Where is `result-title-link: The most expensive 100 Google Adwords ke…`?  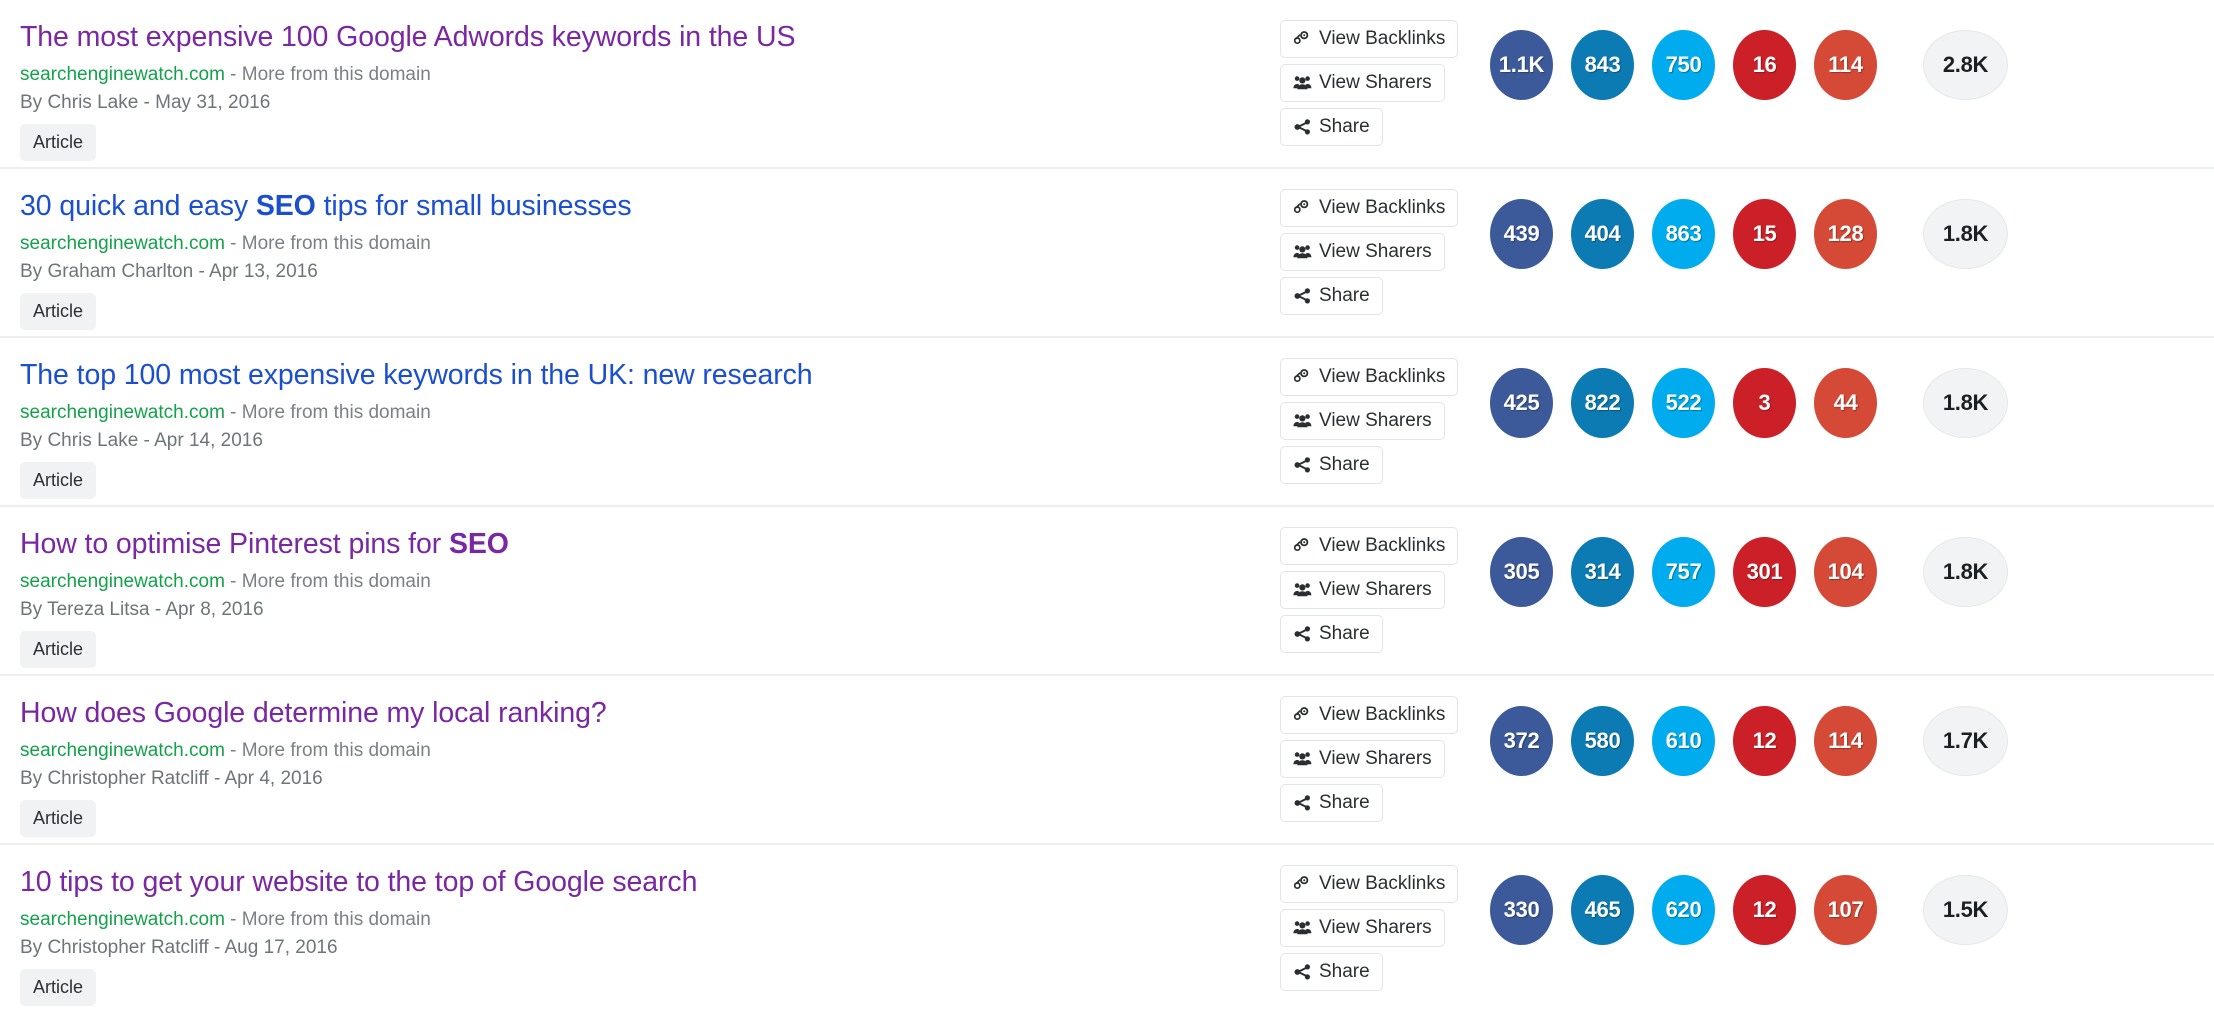
result-title-link: The most expensive 100 Google Adwords ke… is located at coordinates (650, 37).